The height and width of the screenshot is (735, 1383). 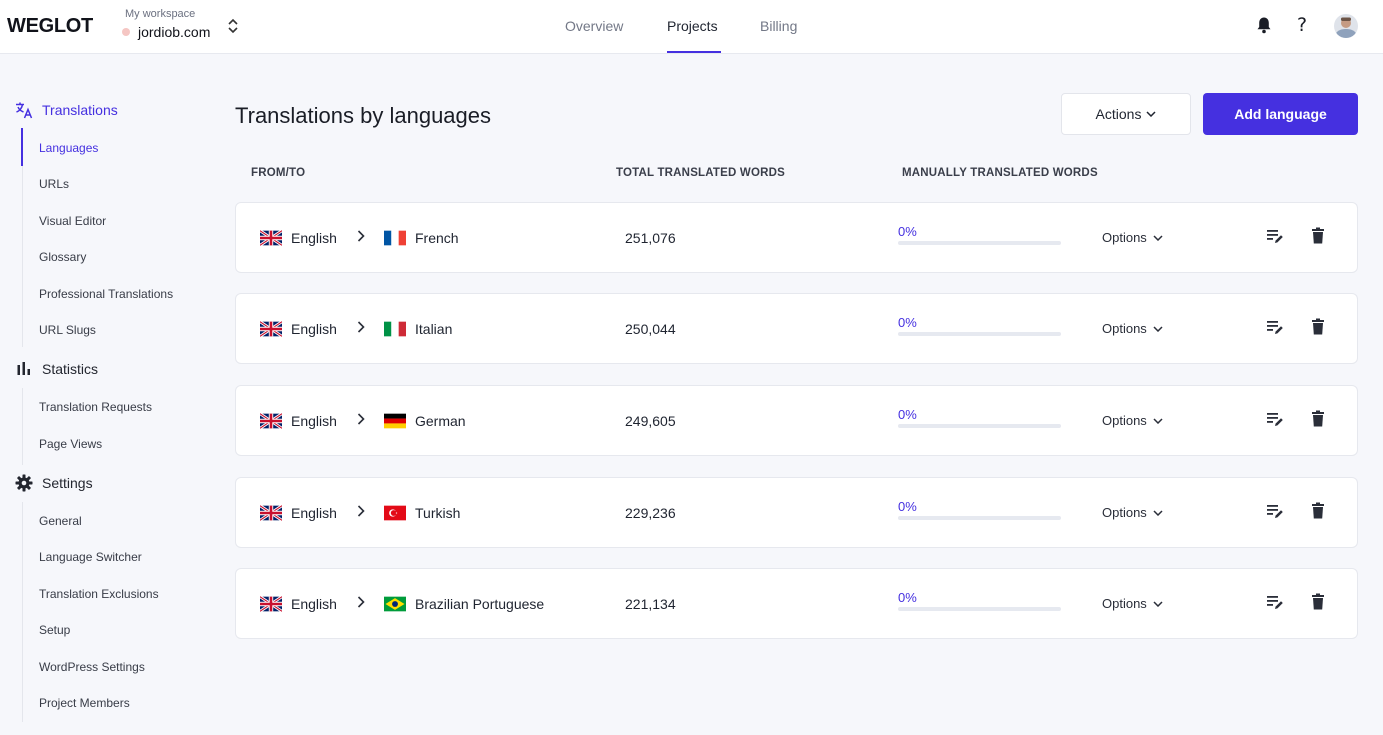 I want to click on column-header-total: TOTAL TRANSLATED WORDS, so click(x=701, y=173).